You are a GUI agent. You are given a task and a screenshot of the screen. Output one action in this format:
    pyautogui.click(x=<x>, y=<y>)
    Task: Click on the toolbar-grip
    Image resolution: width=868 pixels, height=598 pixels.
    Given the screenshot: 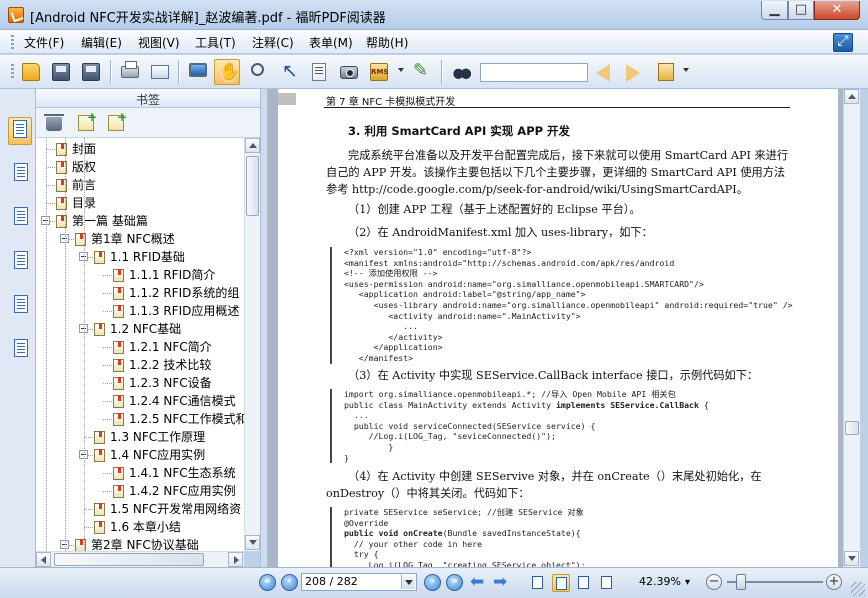 What is the action you would take?
    pyautogui.click(x=12, y=72)
    